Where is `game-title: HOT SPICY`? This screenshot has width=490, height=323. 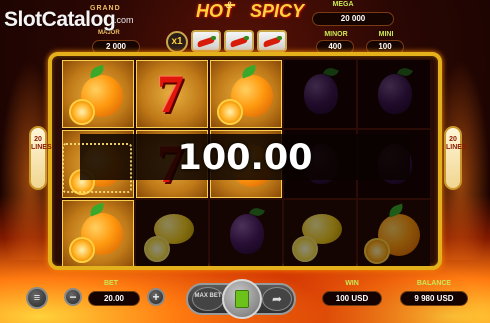
game-title: HOT SPICY is located at coordinates (250, 11).